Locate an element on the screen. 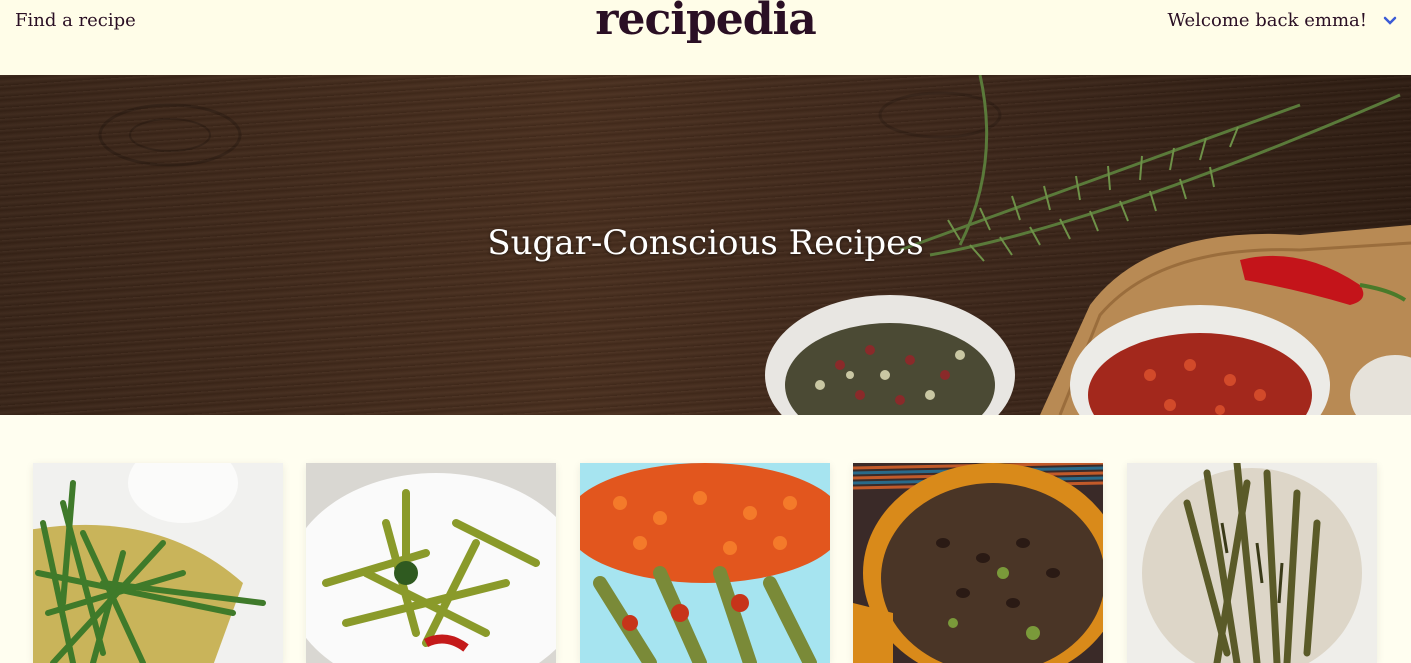 The image size is (1411, 663). recipe-card-pickled-beans-bowl is located at coordinates (431, 563).